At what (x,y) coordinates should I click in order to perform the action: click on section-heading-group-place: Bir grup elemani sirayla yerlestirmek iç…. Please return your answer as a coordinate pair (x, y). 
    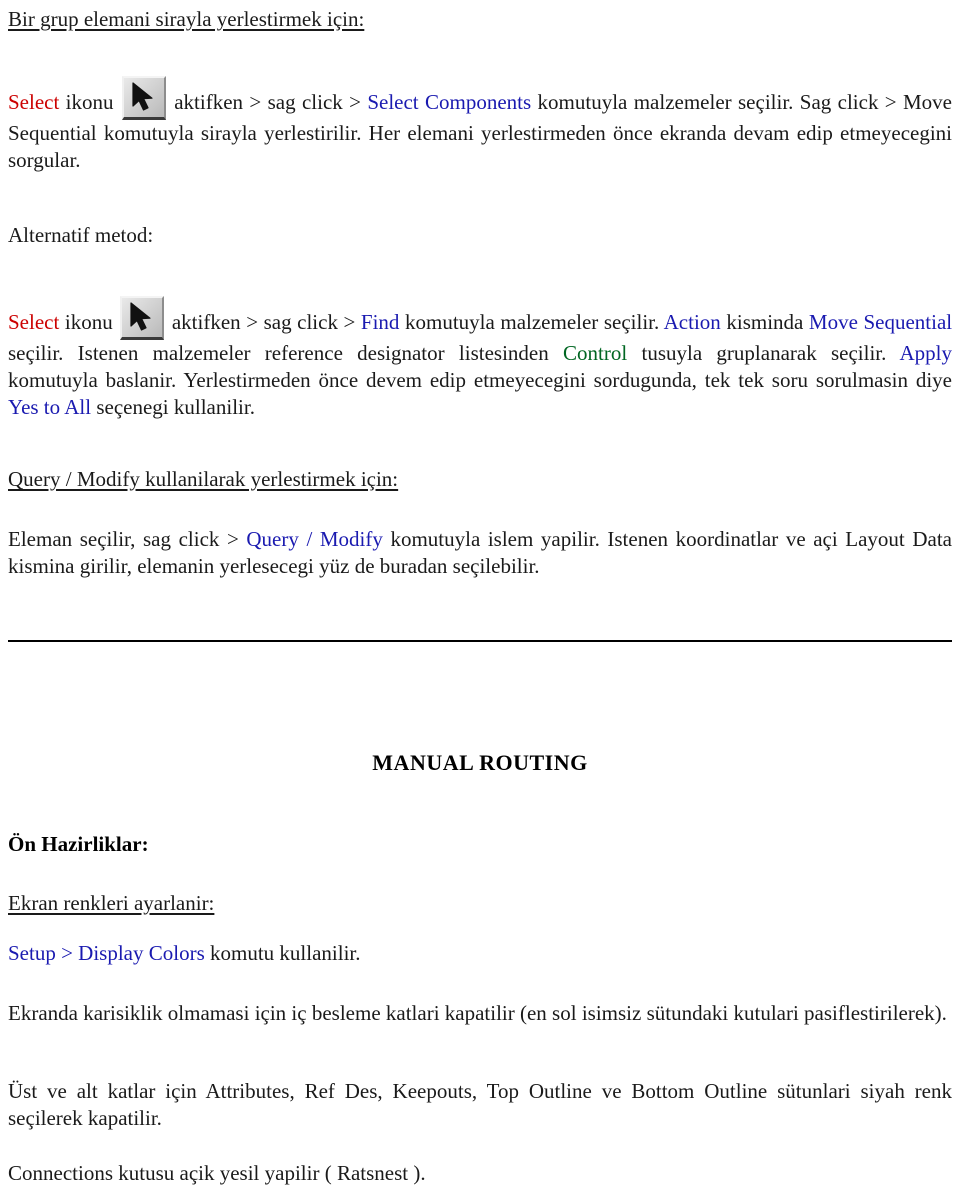
    Looking at the image, I should click on (480, 19).